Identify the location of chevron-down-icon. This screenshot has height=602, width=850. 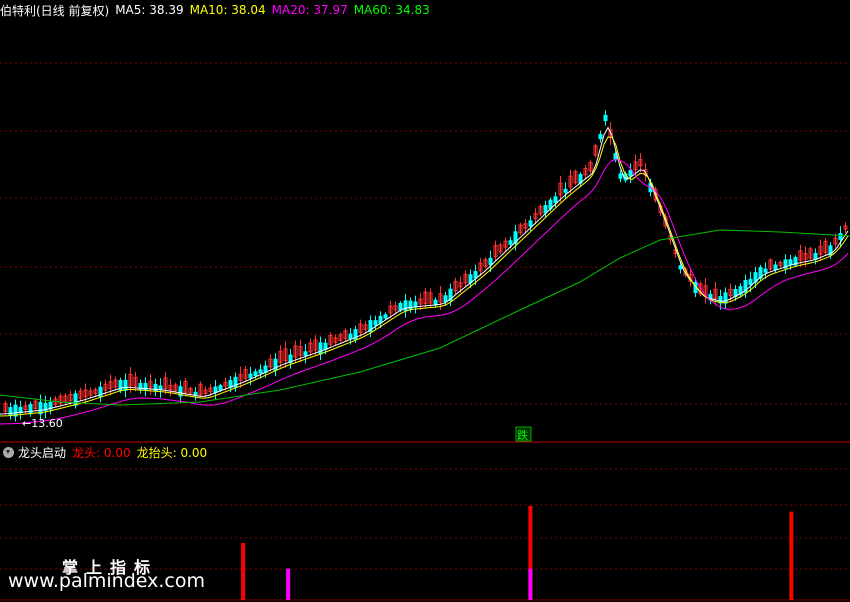
(8, 452).